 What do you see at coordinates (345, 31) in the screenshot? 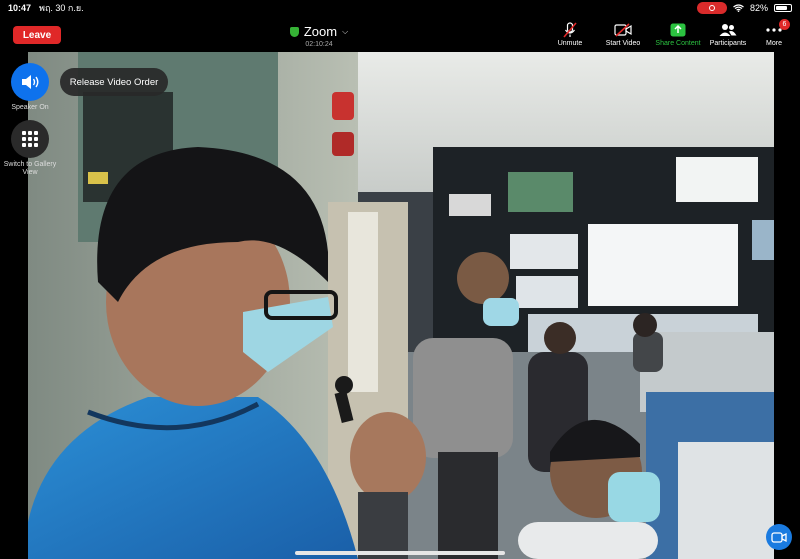
I see `chevron-down-icon: ⌵` at bounding box center [345, 31].